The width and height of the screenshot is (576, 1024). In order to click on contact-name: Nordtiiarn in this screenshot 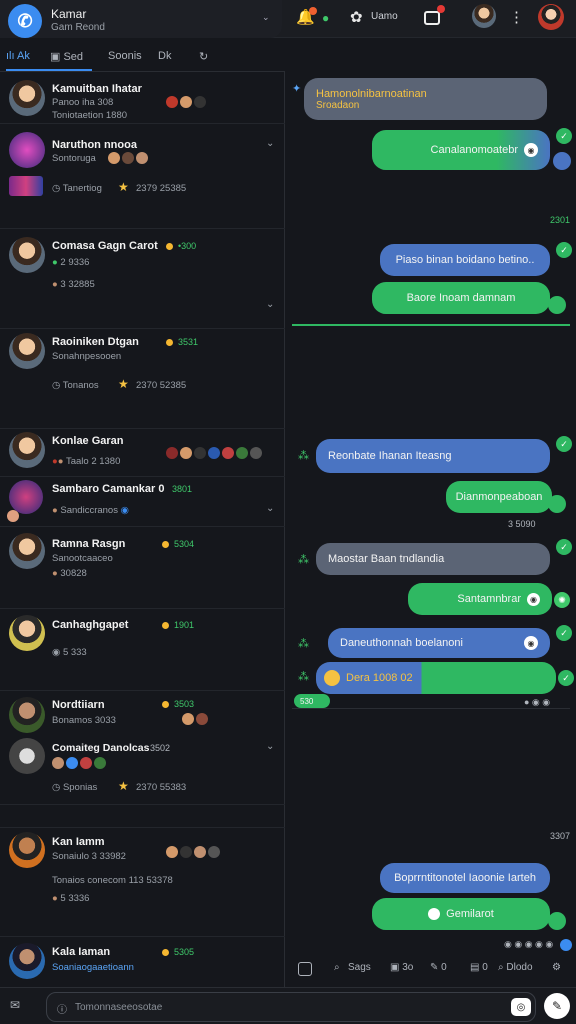, I will do `click(78, 705)`.